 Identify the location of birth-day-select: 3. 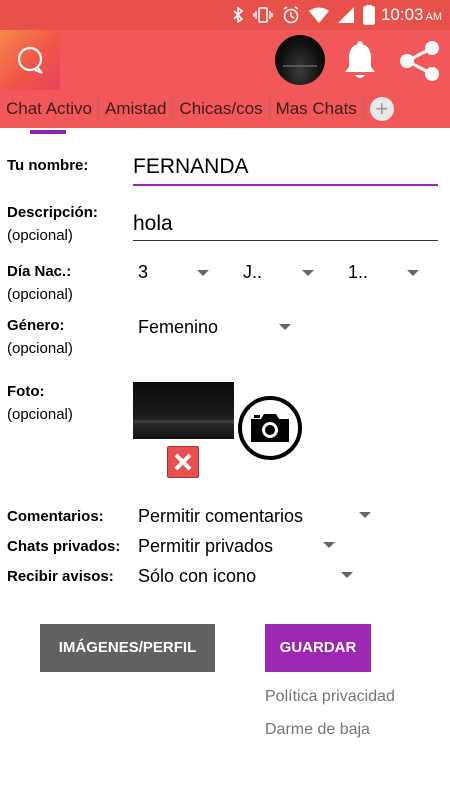
(143, 272).